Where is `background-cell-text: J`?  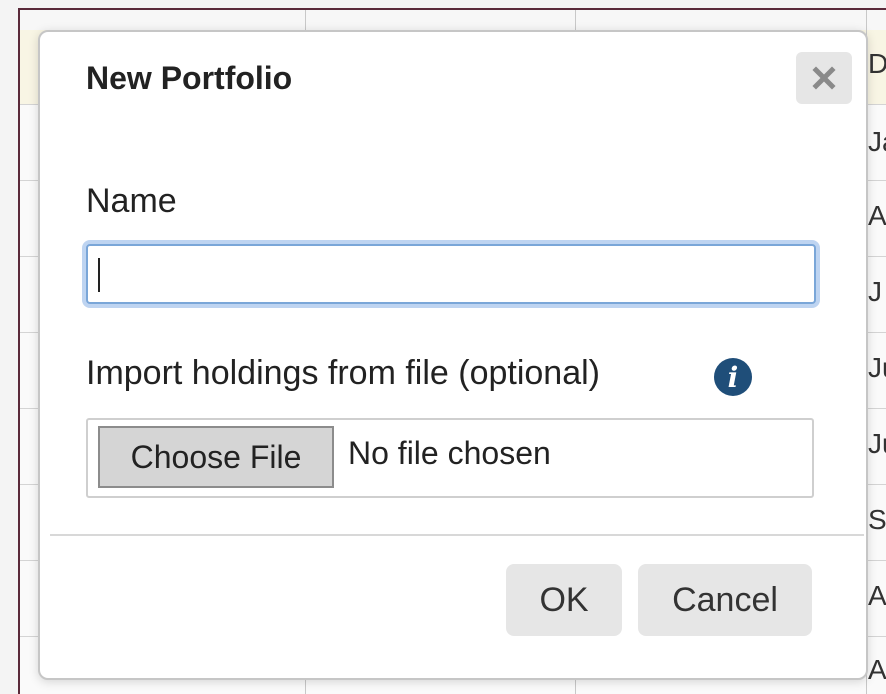 background-cell-text: J is located at coordinates (875, 291).